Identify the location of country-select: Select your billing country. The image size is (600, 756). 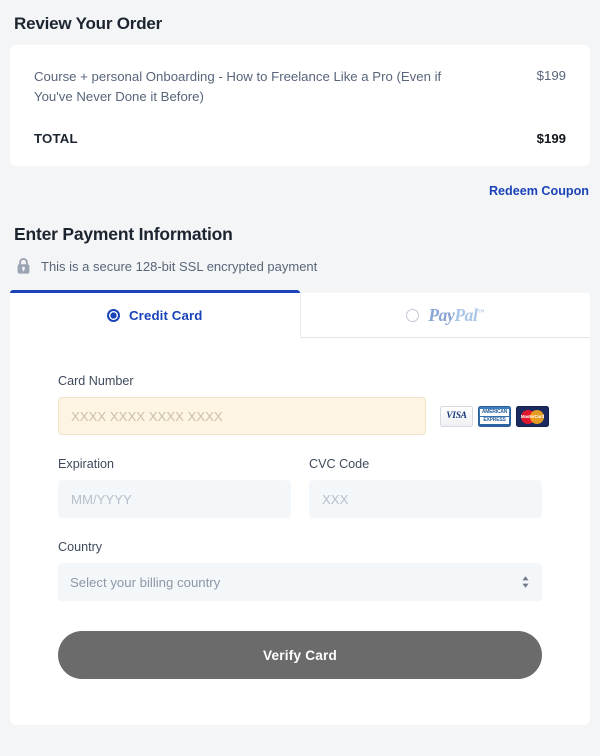
(300, 582).